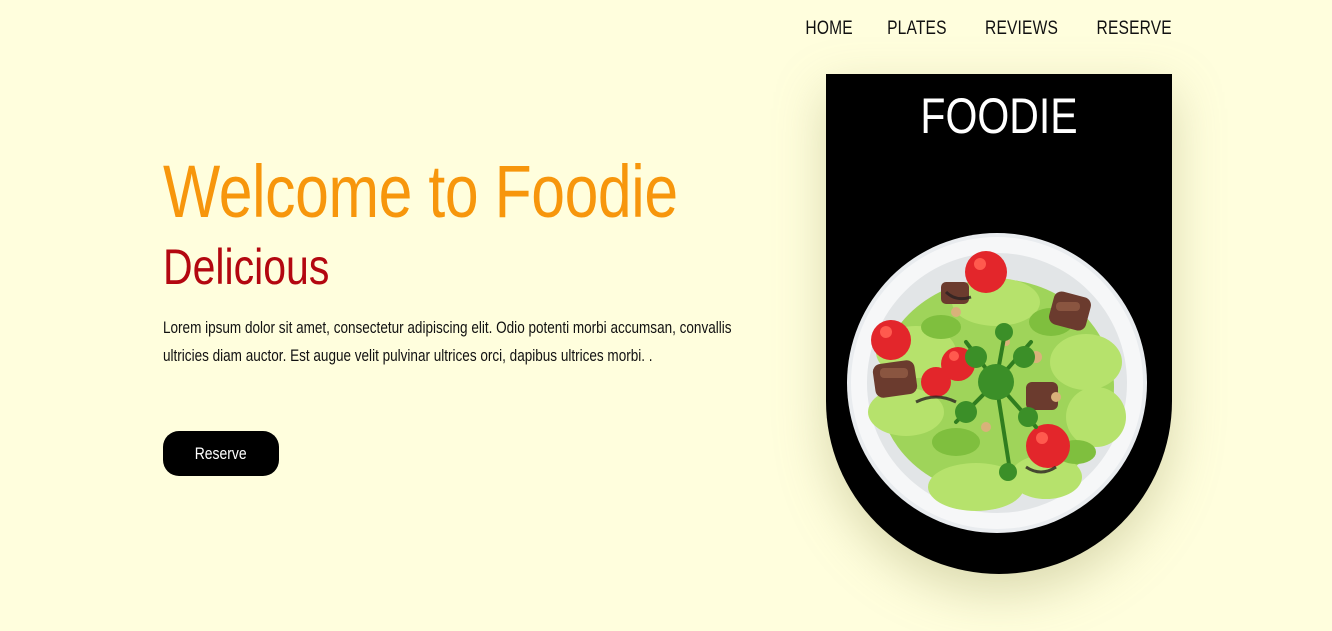  Describe the element at coordinates (972, 29) in the screenshot. I see `top-navigation: HOME PLATES REVIEWS RESERVE` at that location.